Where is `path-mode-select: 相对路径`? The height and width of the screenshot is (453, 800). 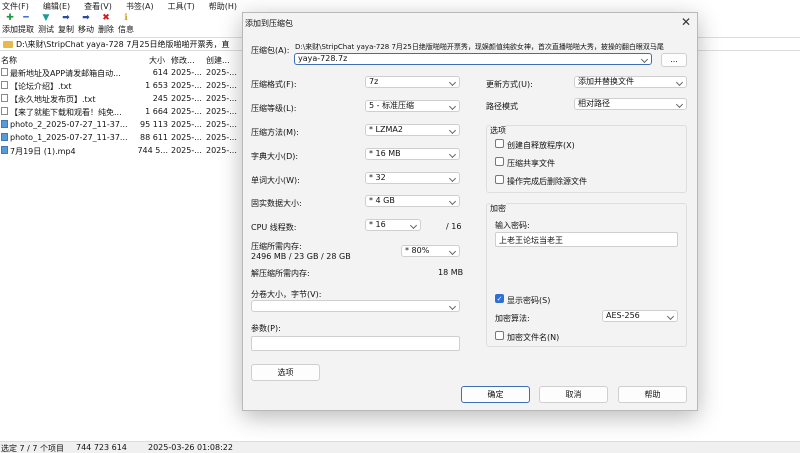 path-mode-select: 相对路径 is located at coordinates (630, 104).